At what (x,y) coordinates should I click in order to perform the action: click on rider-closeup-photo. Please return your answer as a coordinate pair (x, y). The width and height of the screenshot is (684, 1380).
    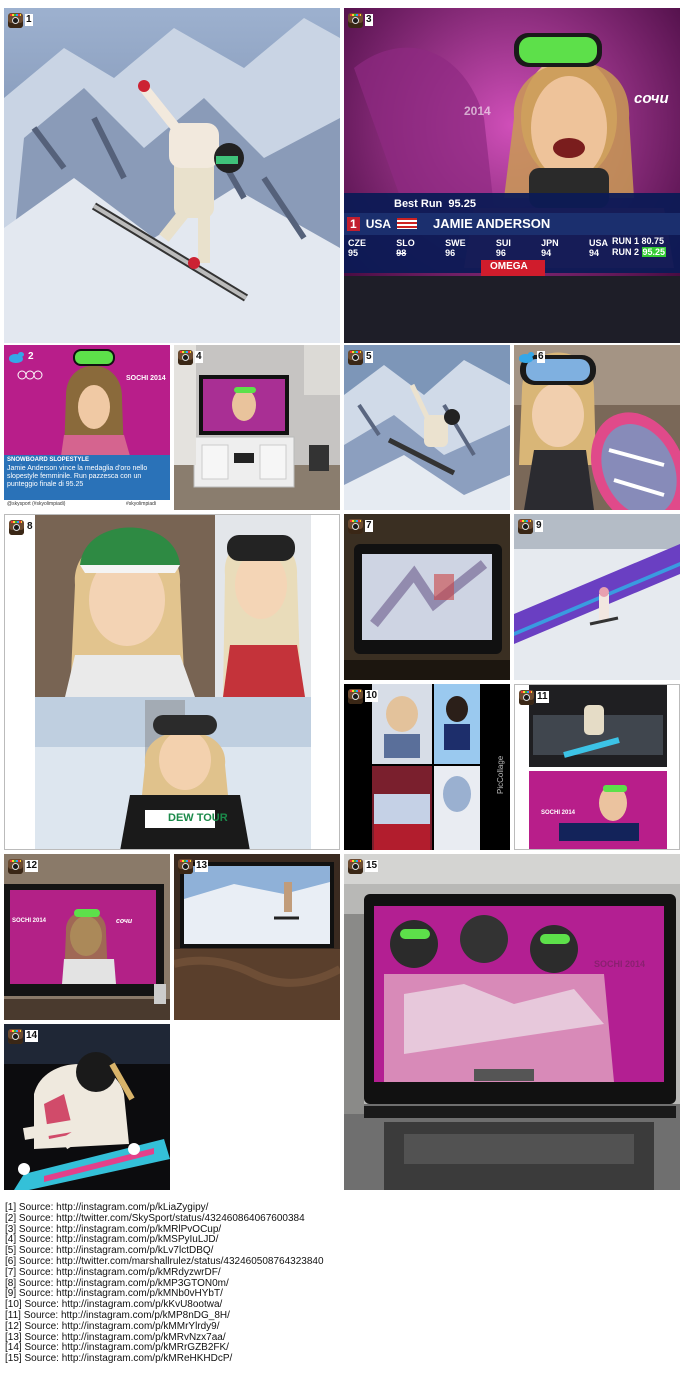
    Looking at the image, I should click on (87, 1107).